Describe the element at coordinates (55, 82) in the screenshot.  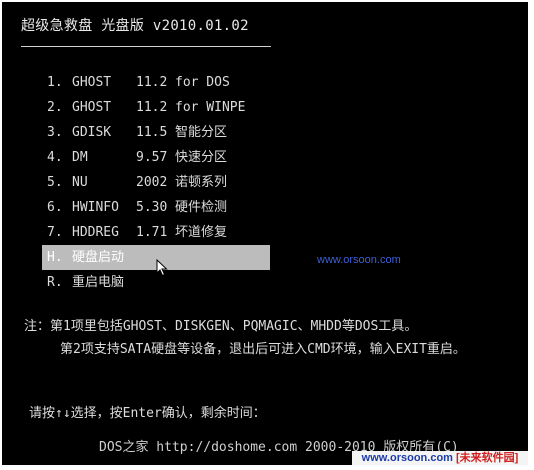
I see `menu-item-key: 1.` at that location.